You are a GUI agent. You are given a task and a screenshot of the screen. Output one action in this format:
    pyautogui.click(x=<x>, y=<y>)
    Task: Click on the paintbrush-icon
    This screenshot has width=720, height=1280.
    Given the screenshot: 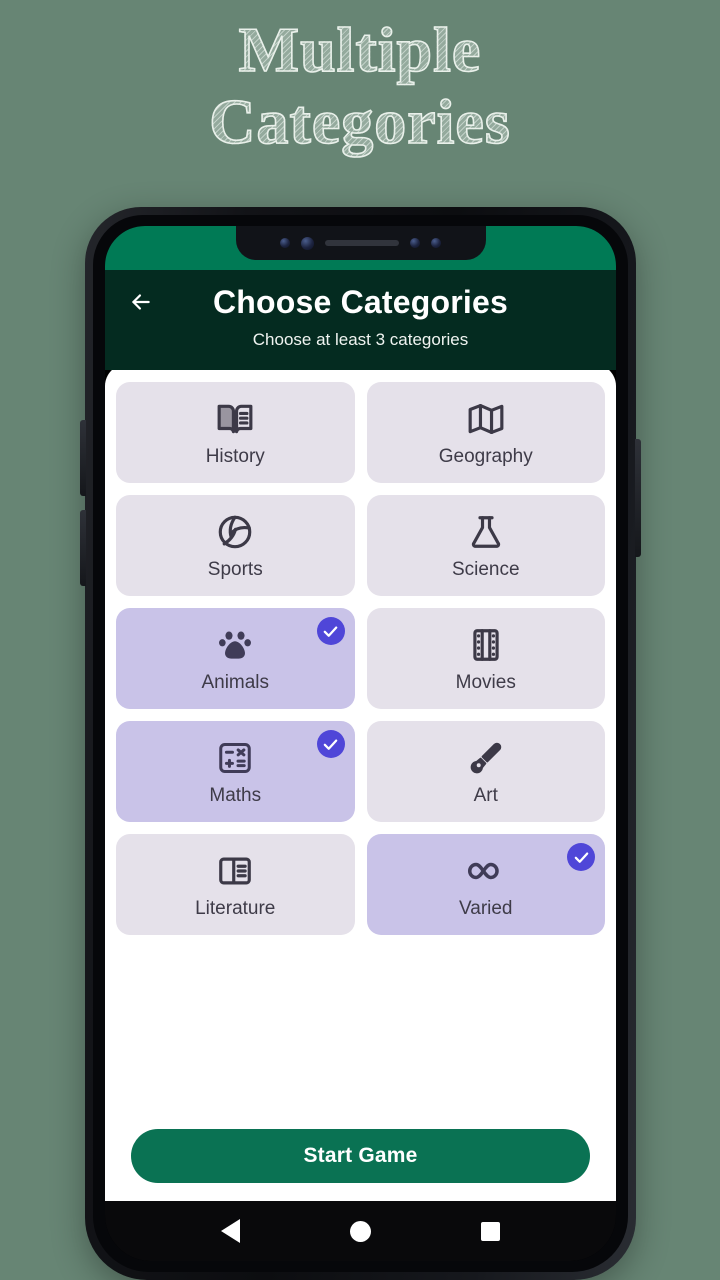 What is the action you would take?
    pyautogui.click(x=486, y=758)
    